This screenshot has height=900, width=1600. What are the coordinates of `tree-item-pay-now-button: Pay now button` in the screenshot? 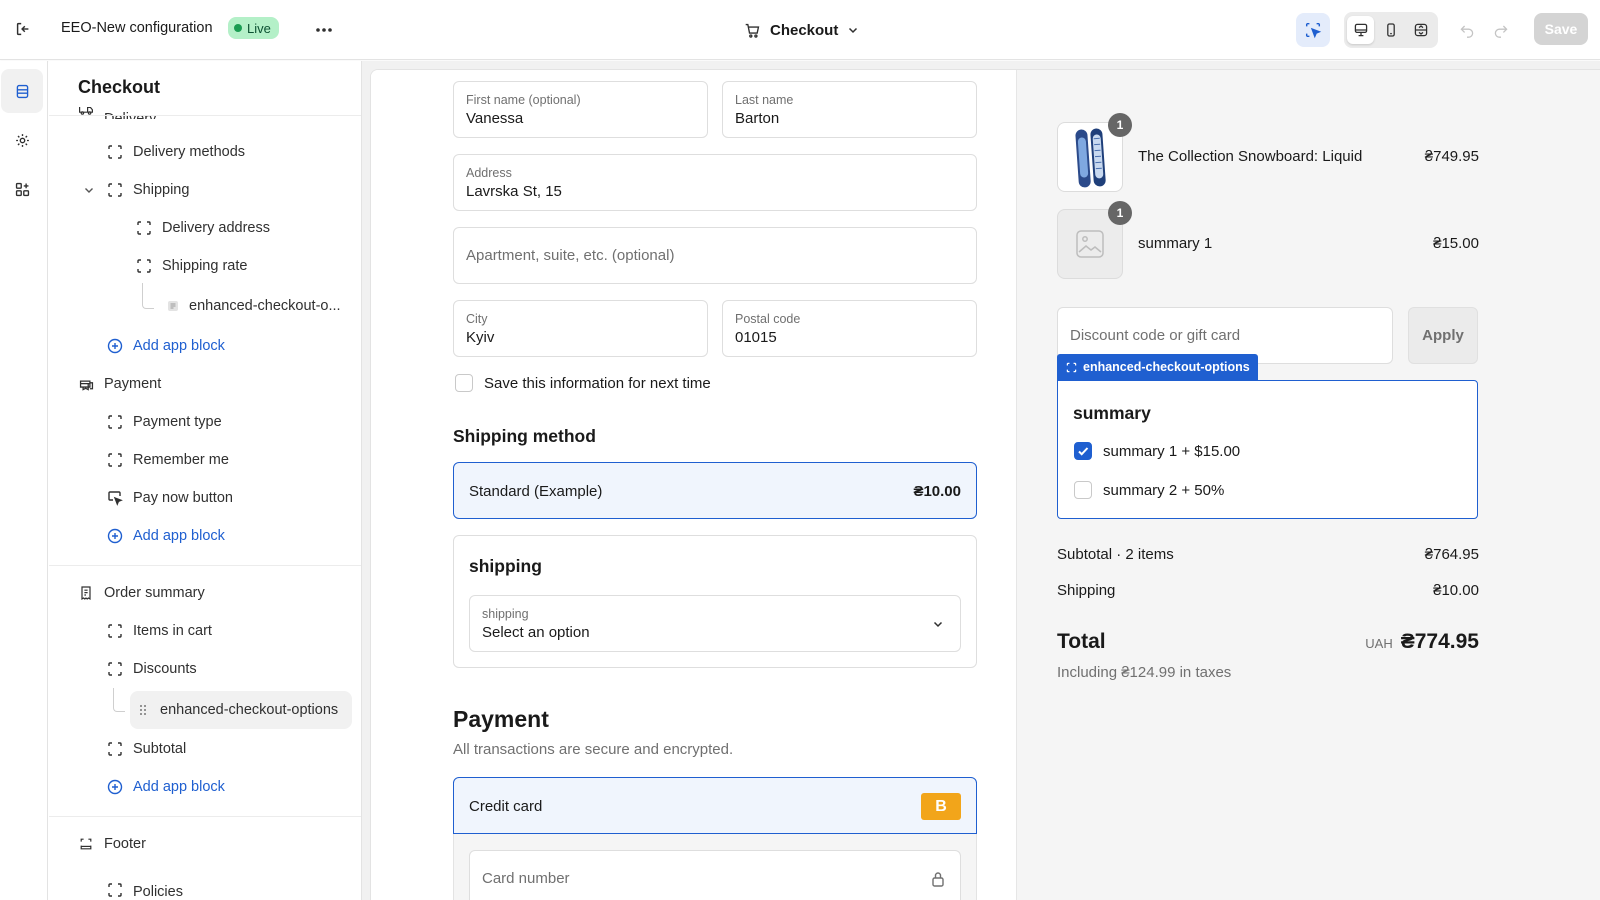 It's located at (169, 498).